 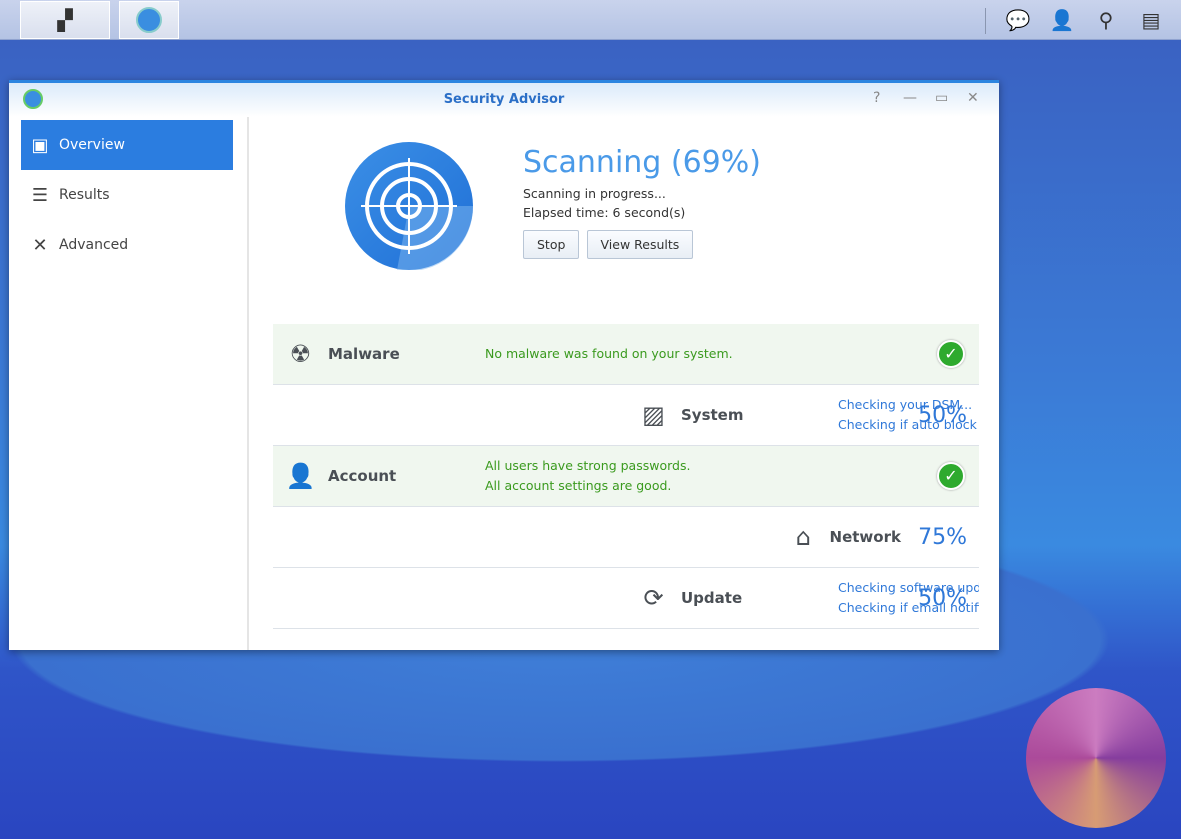 I want to click on divider, so click(x=985, y=21).